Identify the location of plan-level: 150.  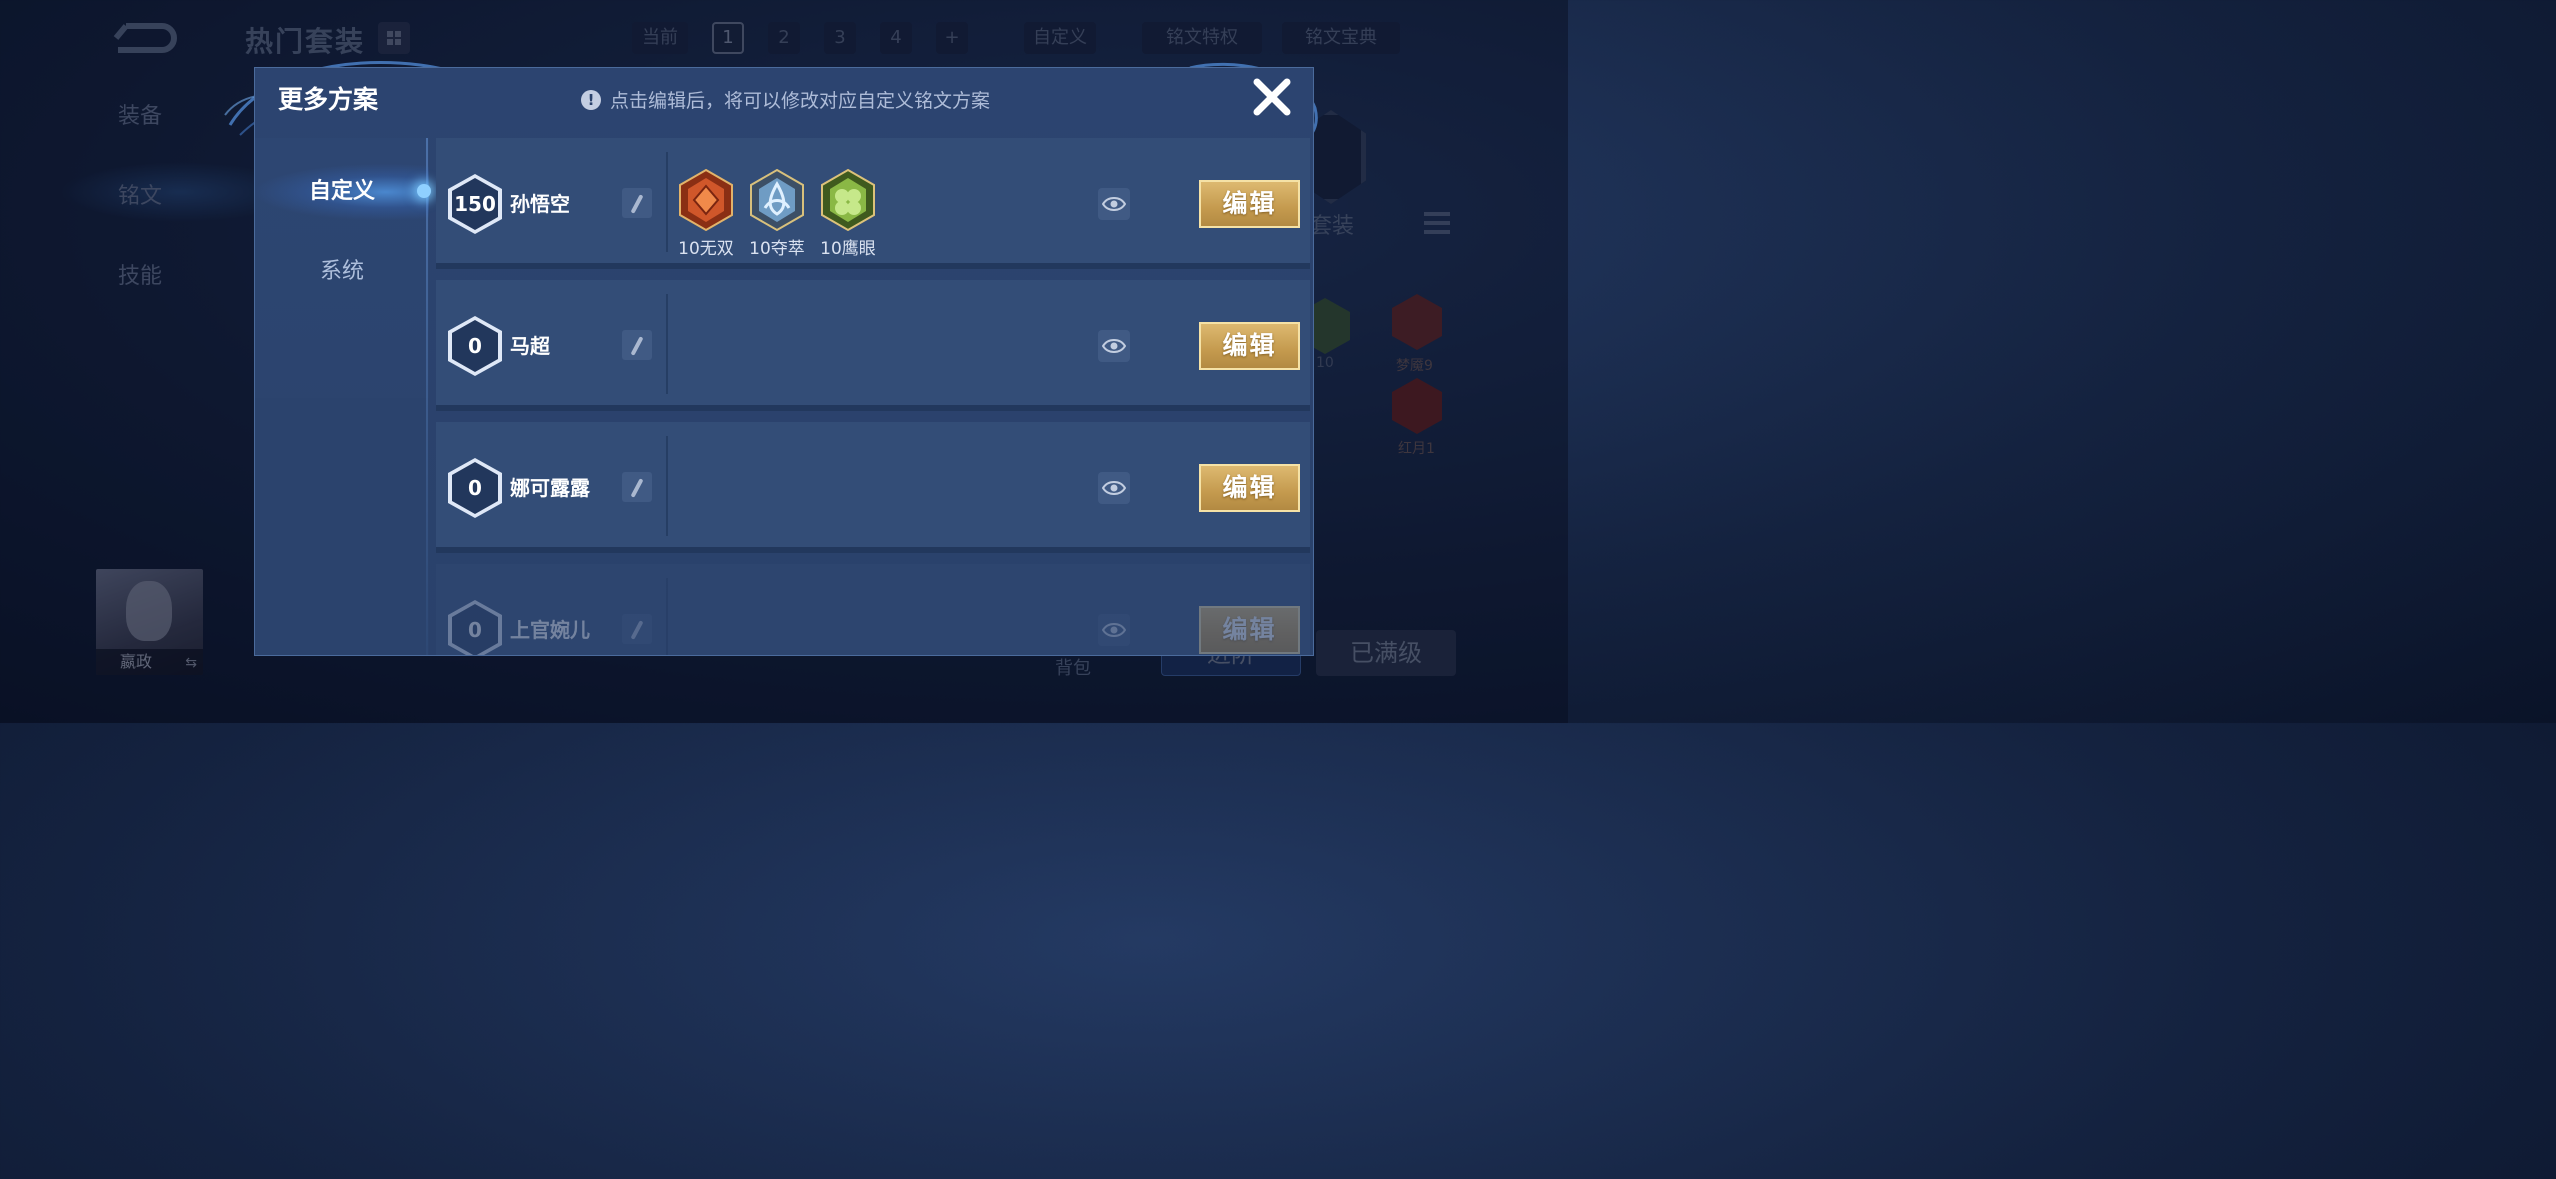
(475, 204).